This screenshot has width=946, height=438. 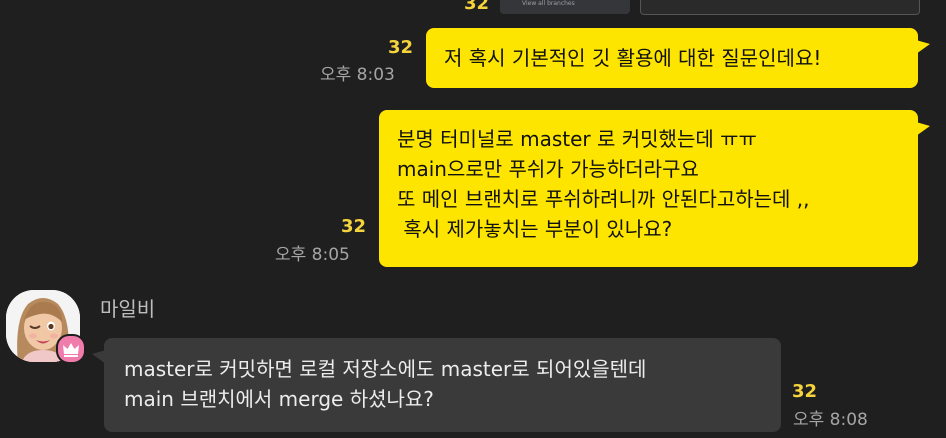 I want to click on message-text-line: 또 메인 브랜치로 푸쉬하려니까 안된다고하는데 ,,, so click(x=603, y=199).